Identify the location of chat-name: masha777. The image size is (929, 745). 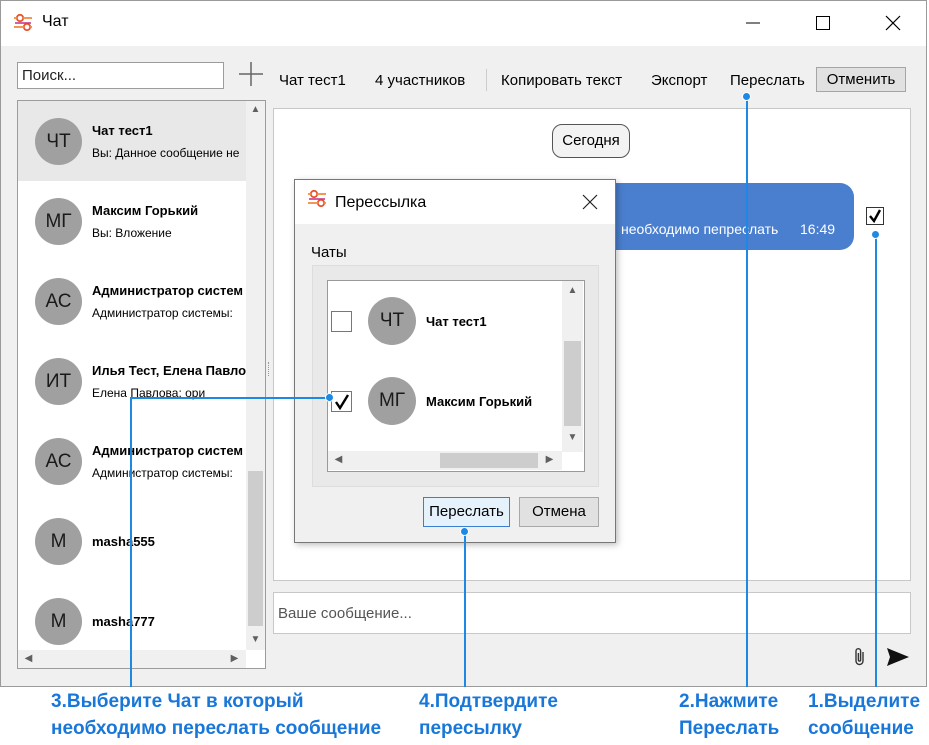
(123, 621).